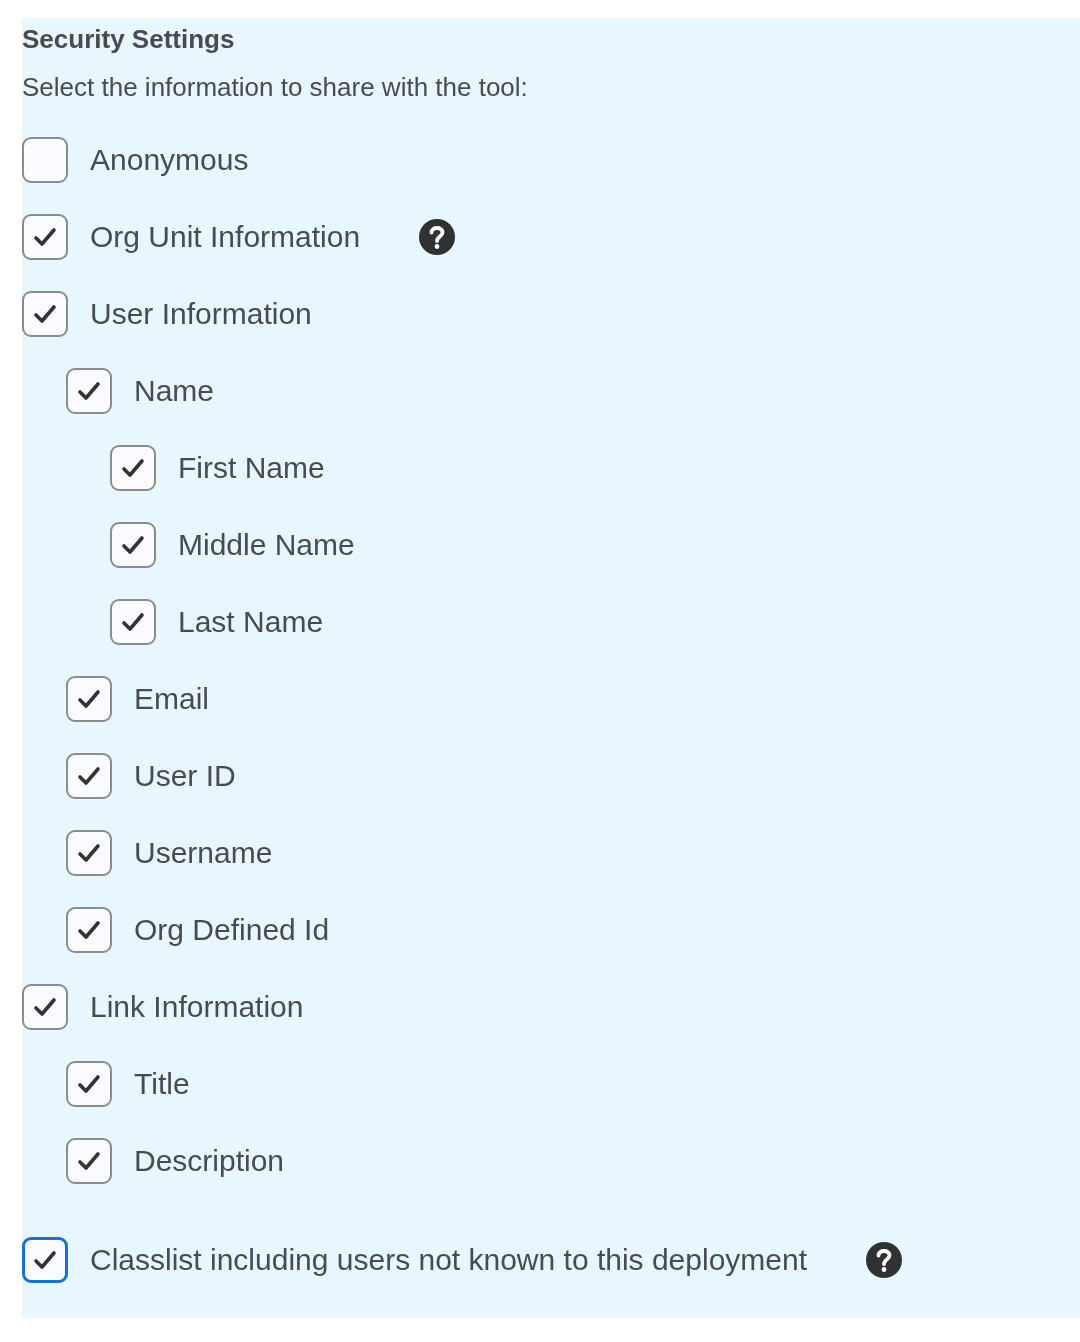  Describe the element at coordinates (251, 467) in the screenshot. I see `checkbox-label: First Name` at that location.